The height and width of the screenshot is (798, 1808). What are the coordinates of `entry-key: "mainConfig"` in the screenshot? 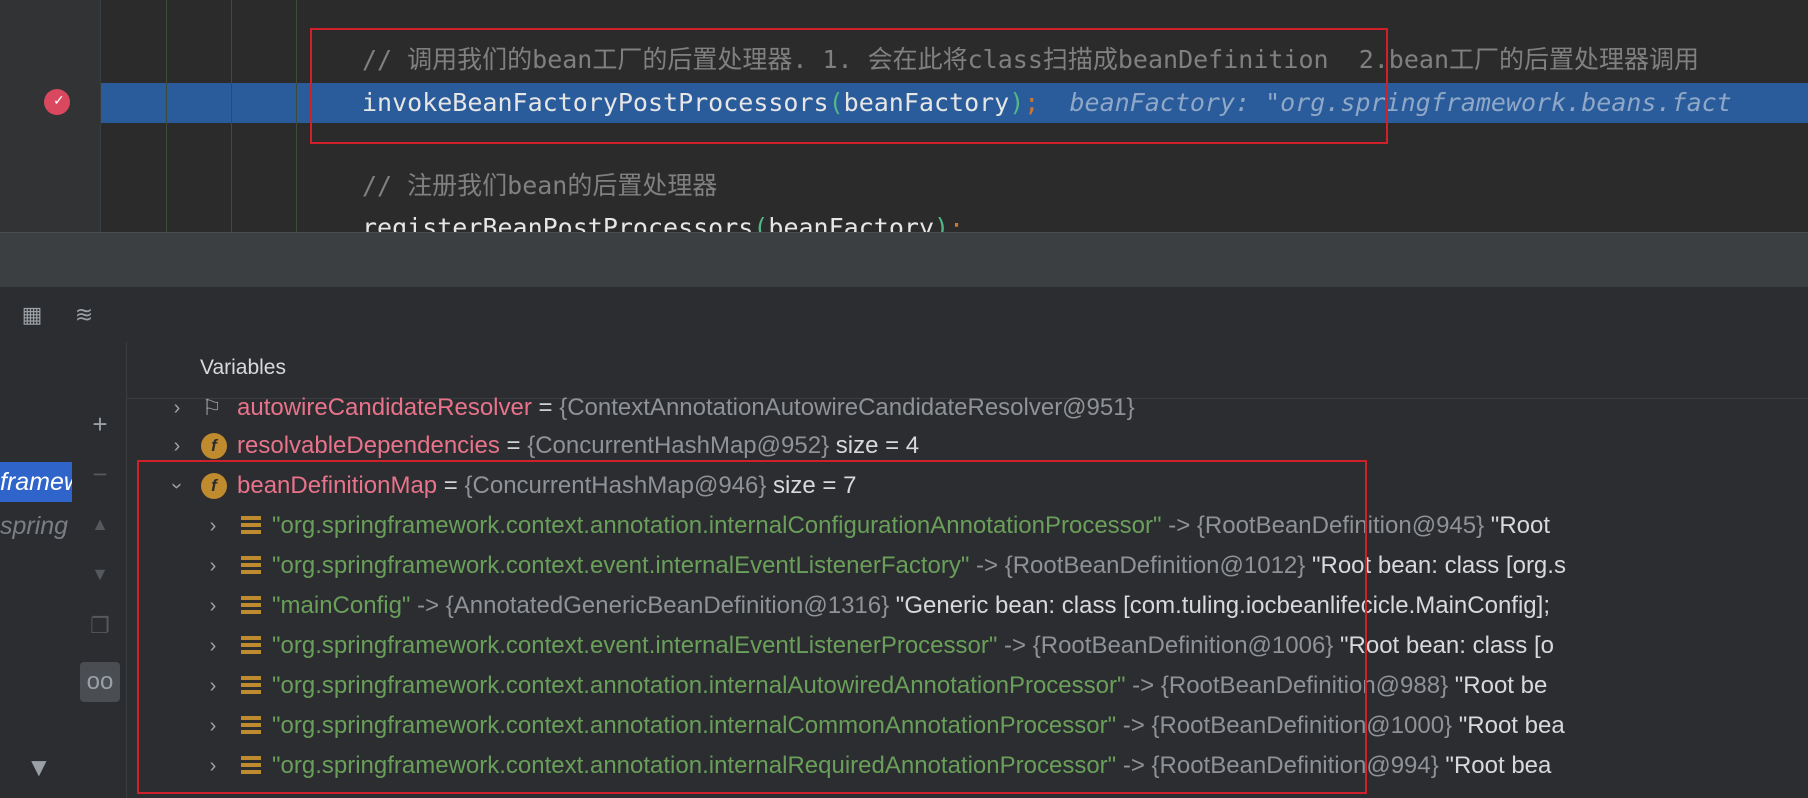 It's located at (341, 605).